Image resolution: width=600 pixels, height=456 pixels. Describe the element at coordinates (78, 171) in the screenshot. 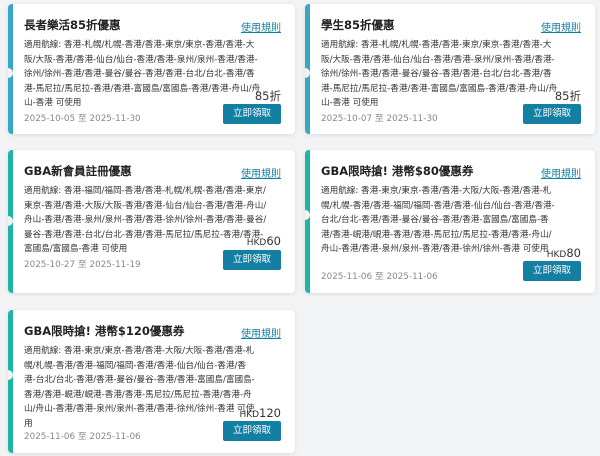

I see `coupon-title: GBA新會員註冊優惠` at that location.